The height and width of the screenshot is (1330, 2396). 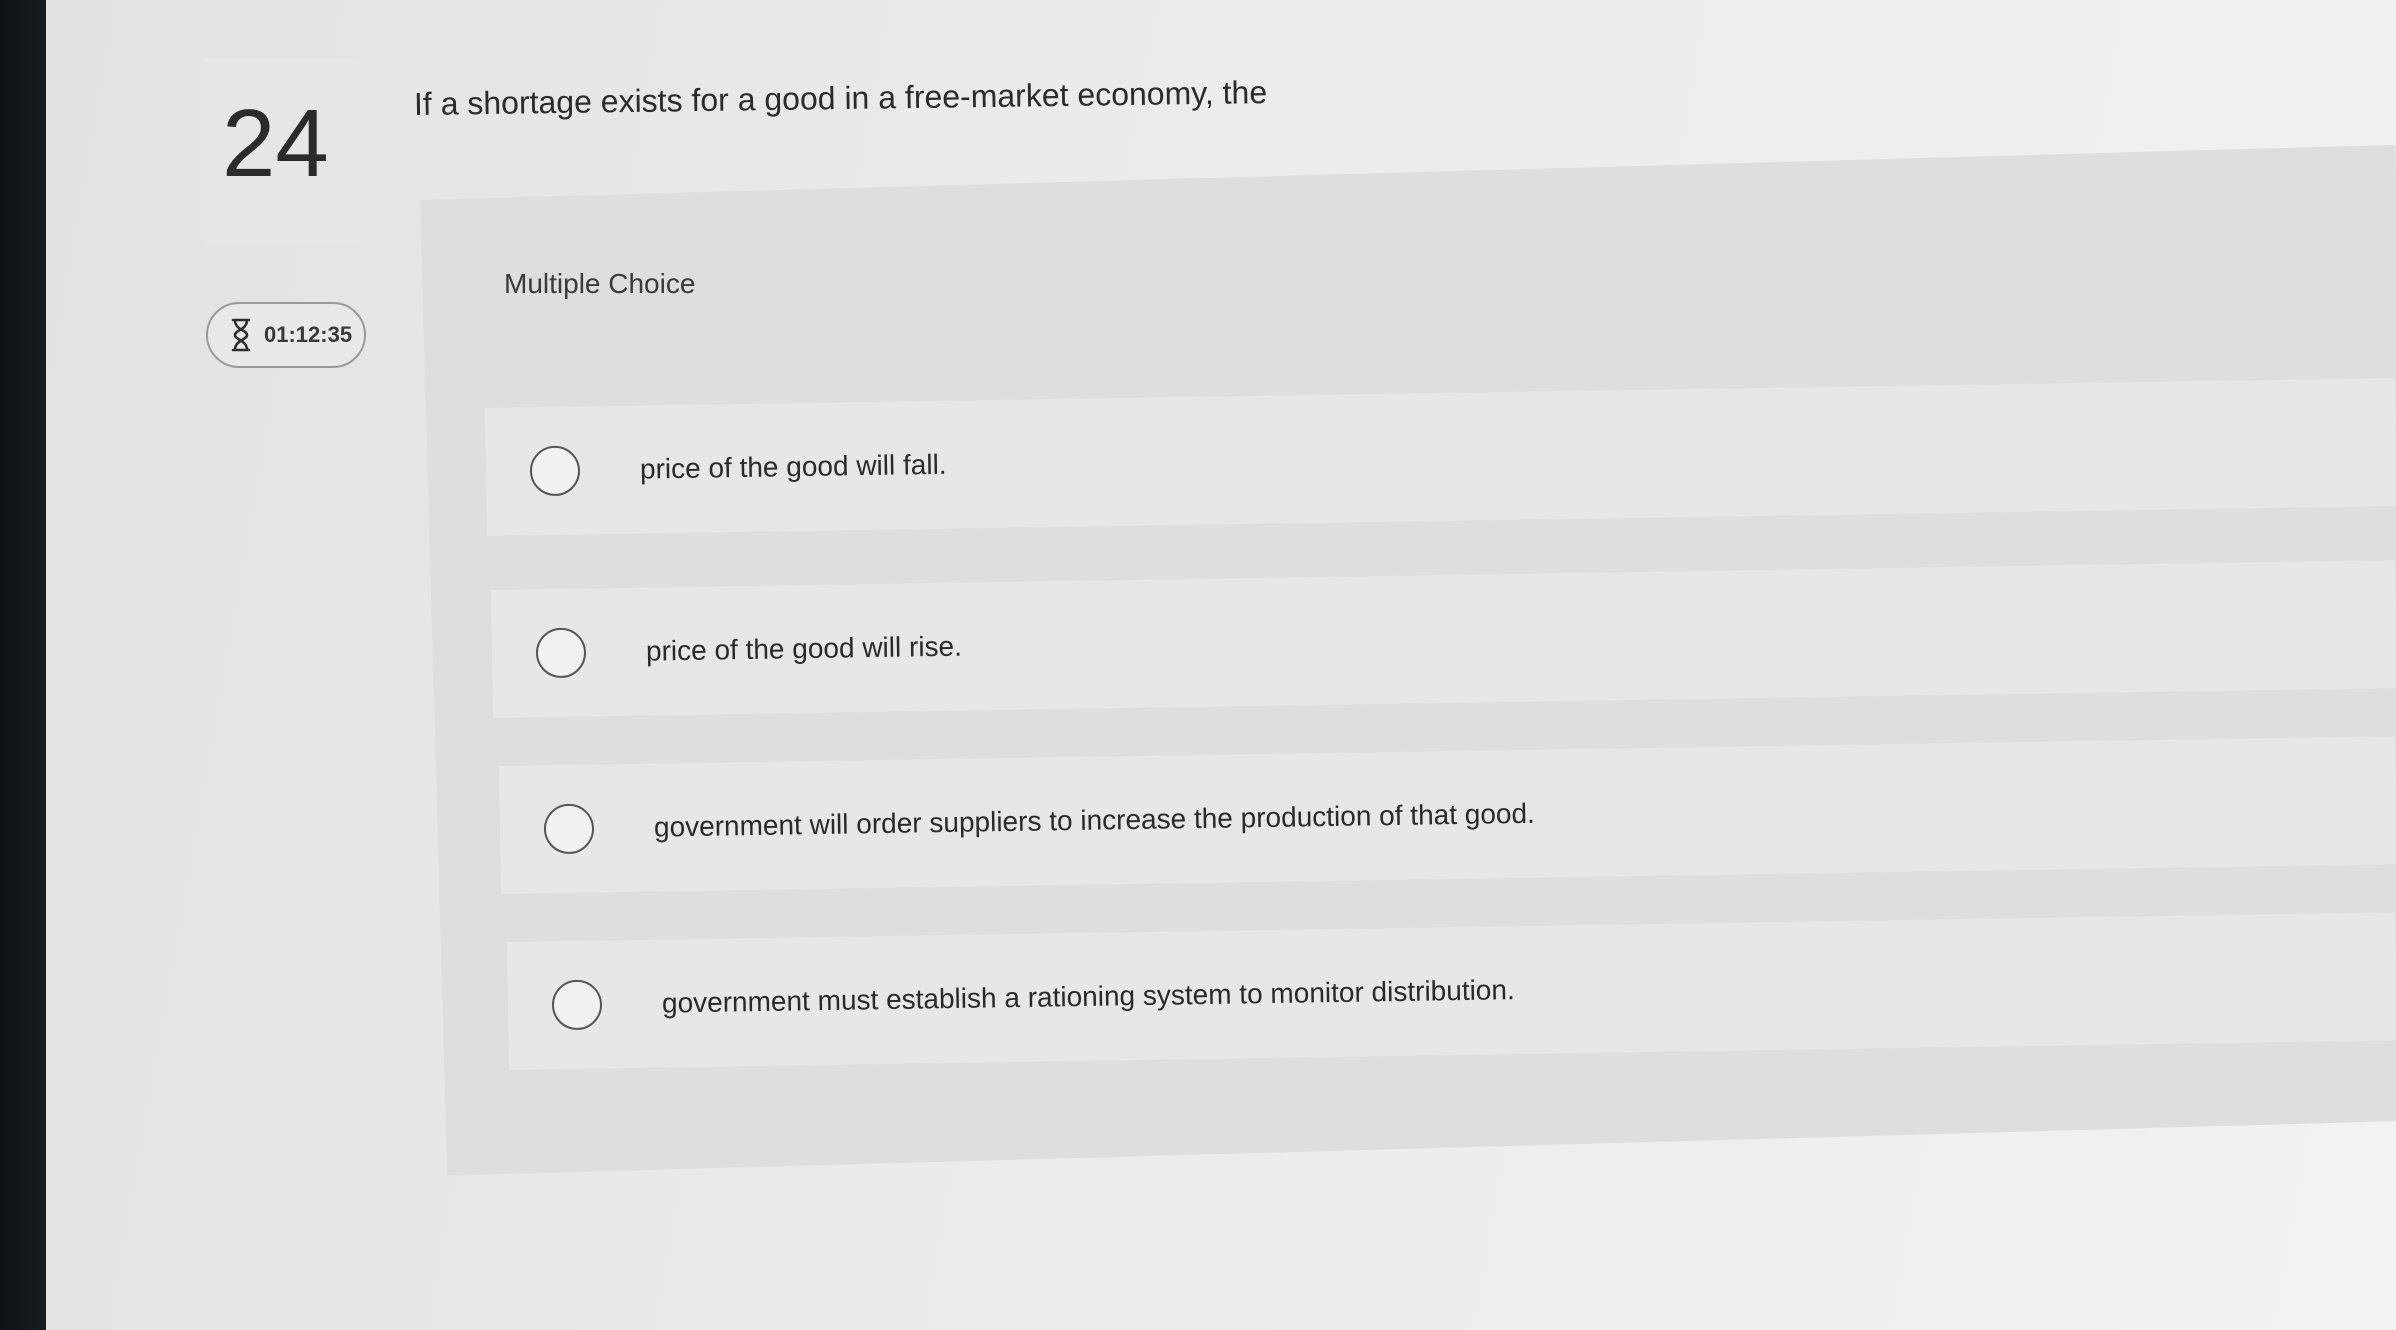 I want to click on question-number: 24, so click(x=275, y=143).